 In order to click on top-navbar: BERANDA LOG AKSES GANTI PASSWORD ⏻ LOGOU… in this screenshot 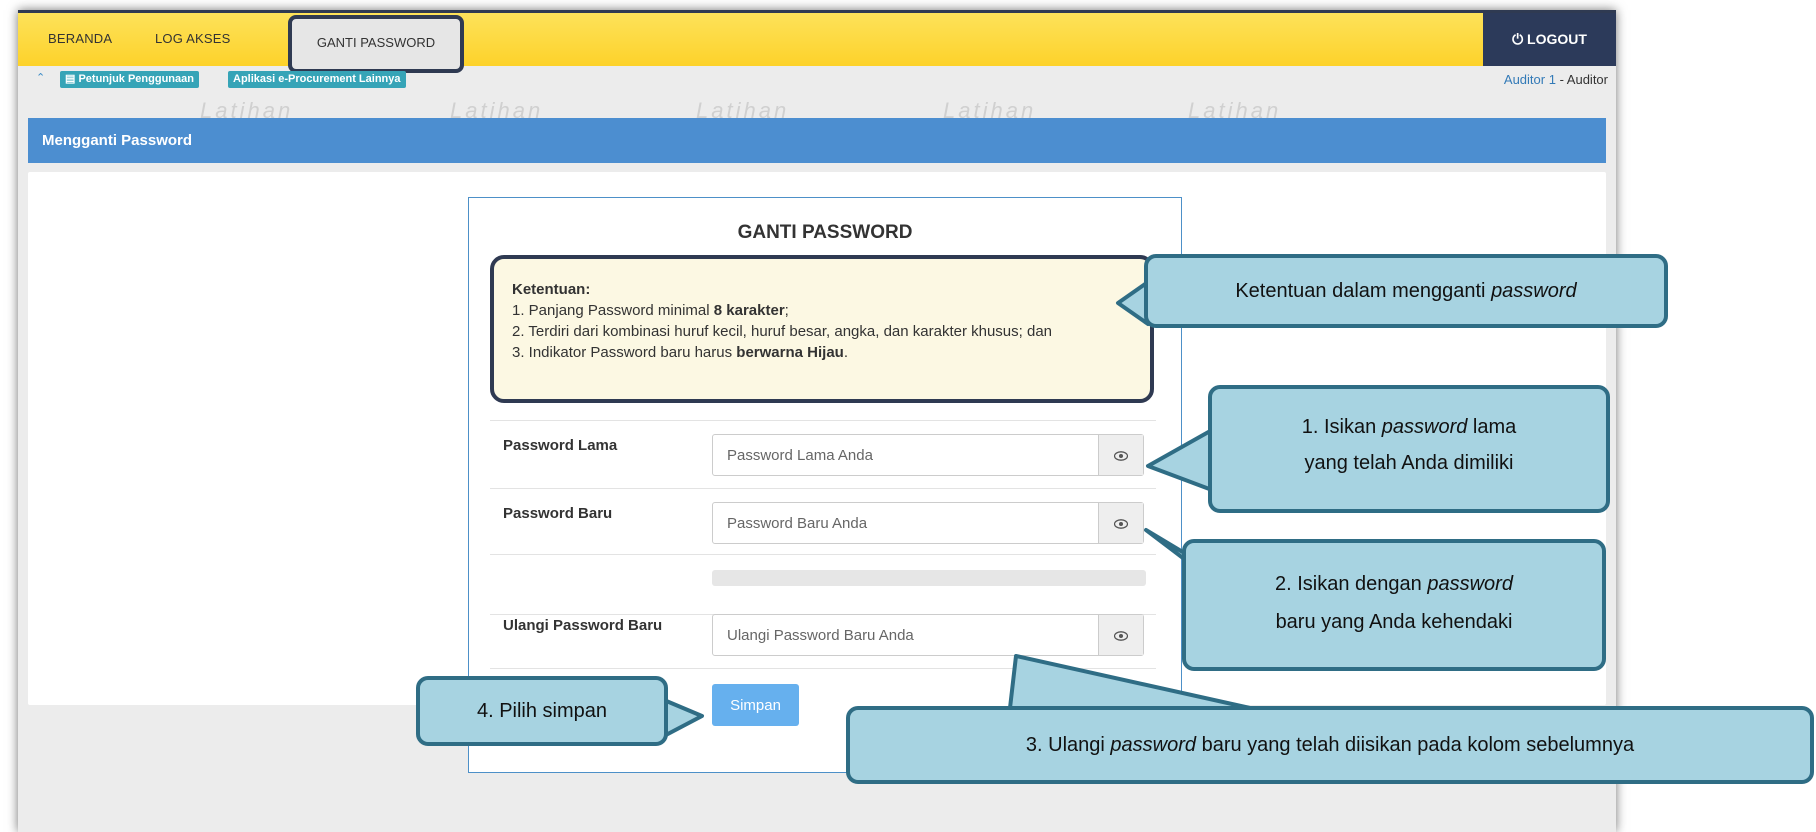, I will do `click(817, 41)`.